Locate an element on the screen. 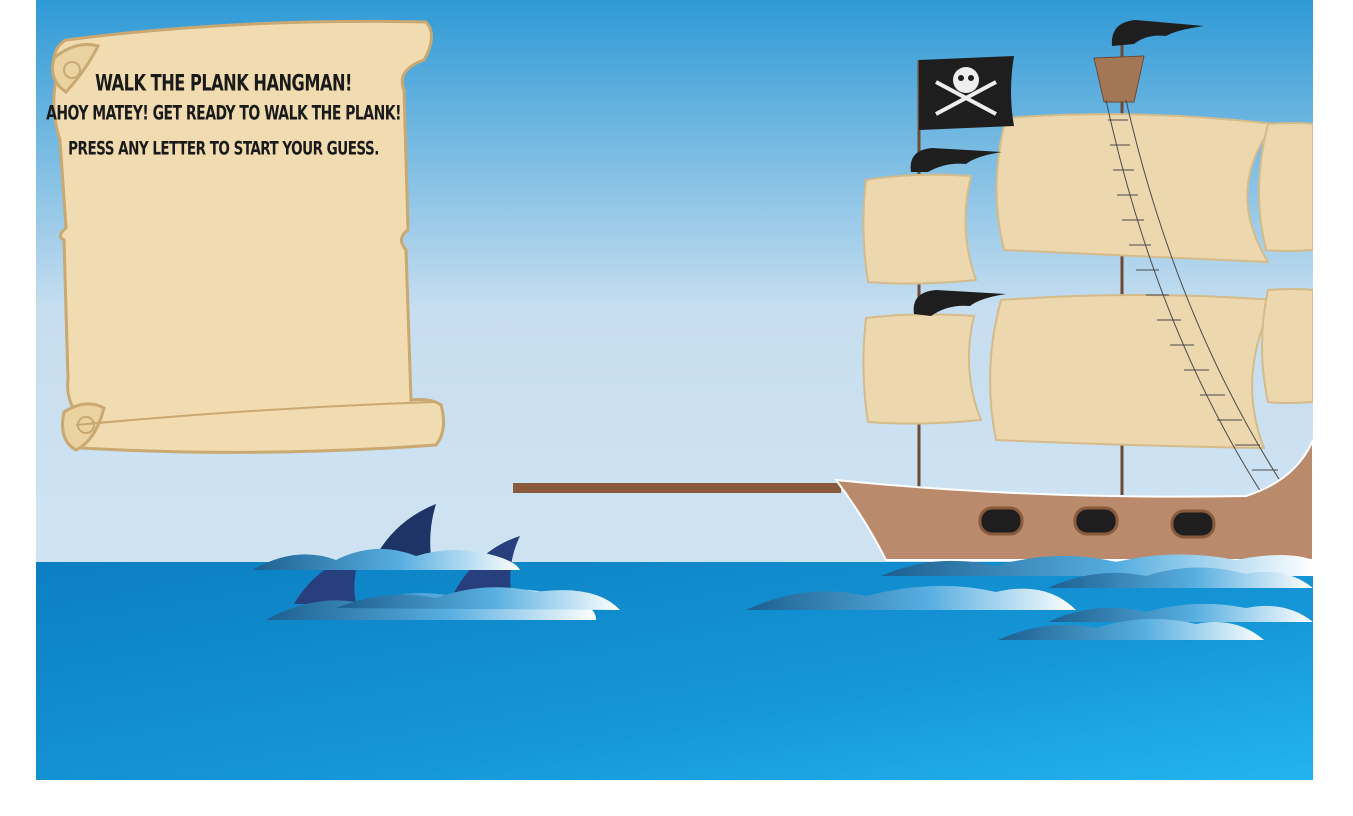  game-subtitle: Ahoy Matey! Get ready to walk the plank! is located at coordinates (223, 113).